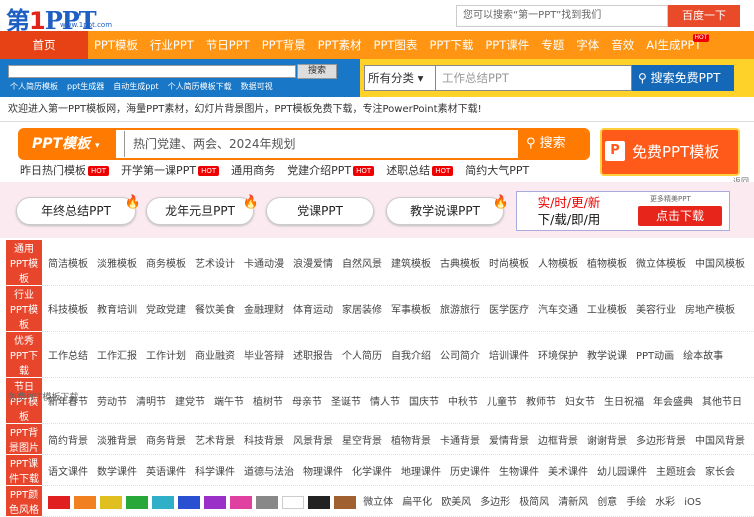 The image size is (754, 517). Describe the element at coordinates (460, 356) in the screenshot. I see `category-link: 公司简介` at that location.